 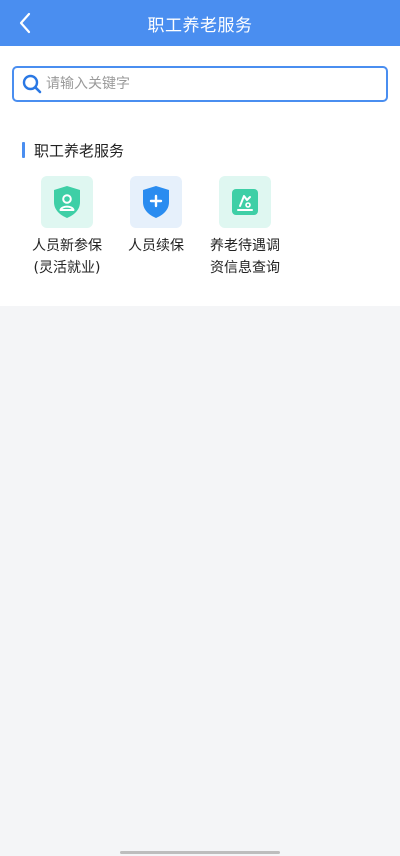 I want to click on search-input, so click(x=216, y=84).